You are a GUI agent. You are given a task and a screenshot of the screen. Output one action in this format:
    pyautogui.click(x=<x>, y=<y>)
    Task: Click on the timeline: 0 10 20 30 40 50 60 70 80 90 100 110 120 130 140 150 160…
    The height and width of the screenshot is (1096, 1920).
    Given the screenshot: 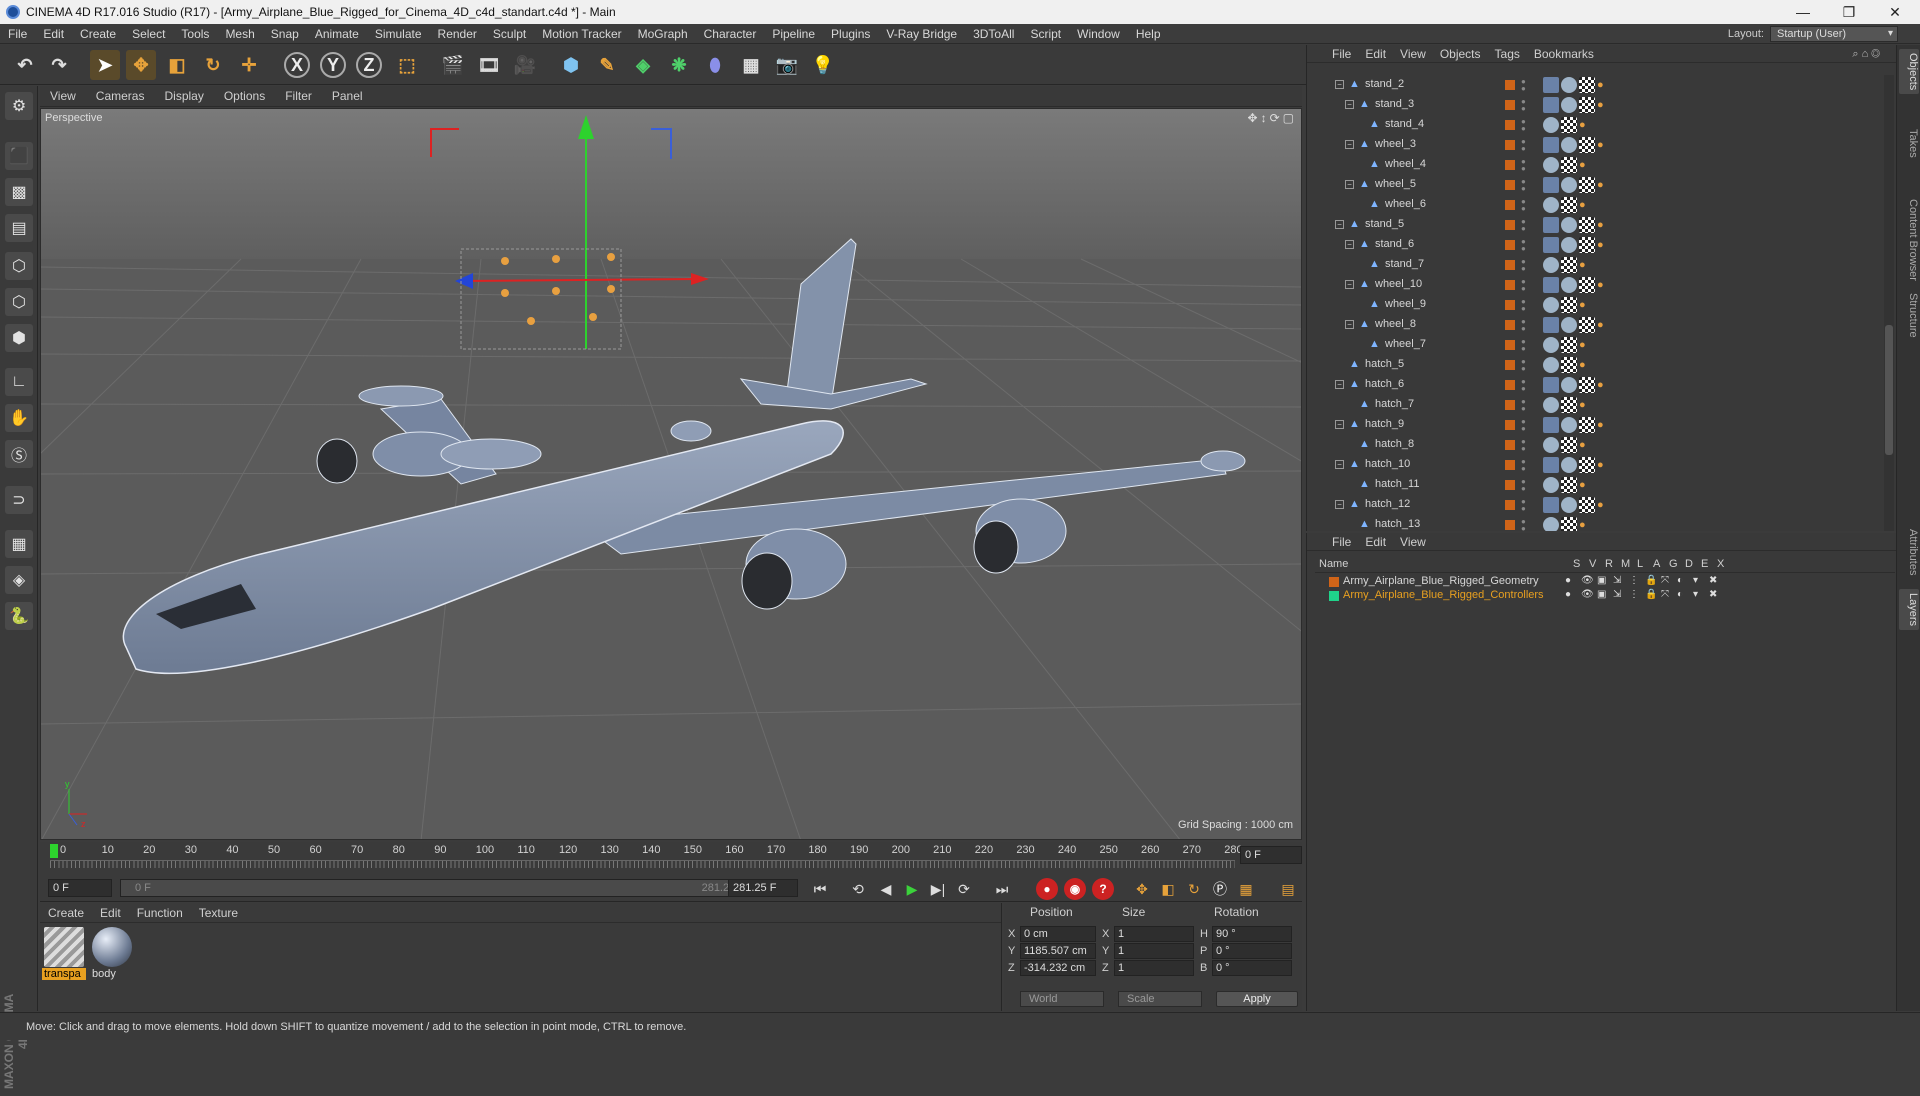 What is the action you would take?
    pyautogui.click(x=671, y=858)
    